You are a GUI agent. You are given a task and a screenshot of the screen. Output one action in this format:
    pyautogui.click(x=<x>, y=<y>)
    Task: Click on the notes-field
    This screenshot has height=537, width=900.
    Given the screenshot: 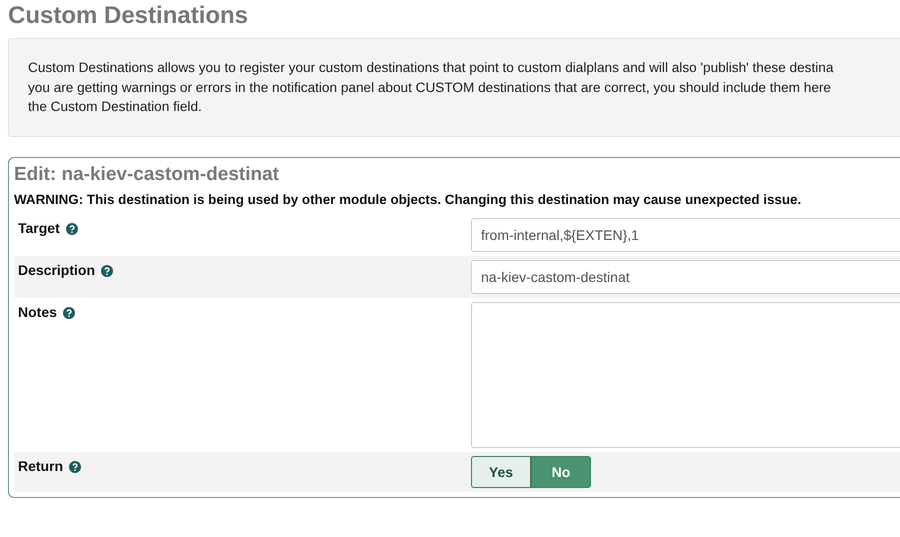 What is the action you would take?
    pyautogui.click(x=685, y=375)
    